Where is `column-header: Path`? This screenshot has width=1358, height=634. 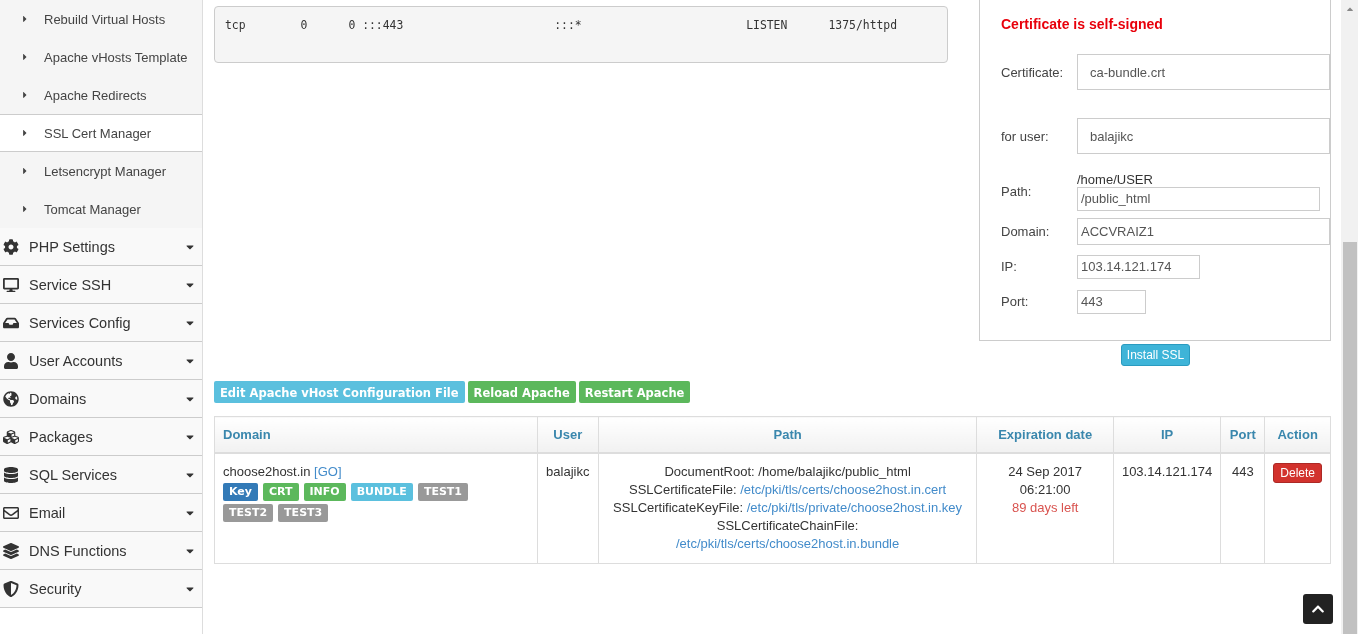
column-header: Path is located at coordinates (787, 434).